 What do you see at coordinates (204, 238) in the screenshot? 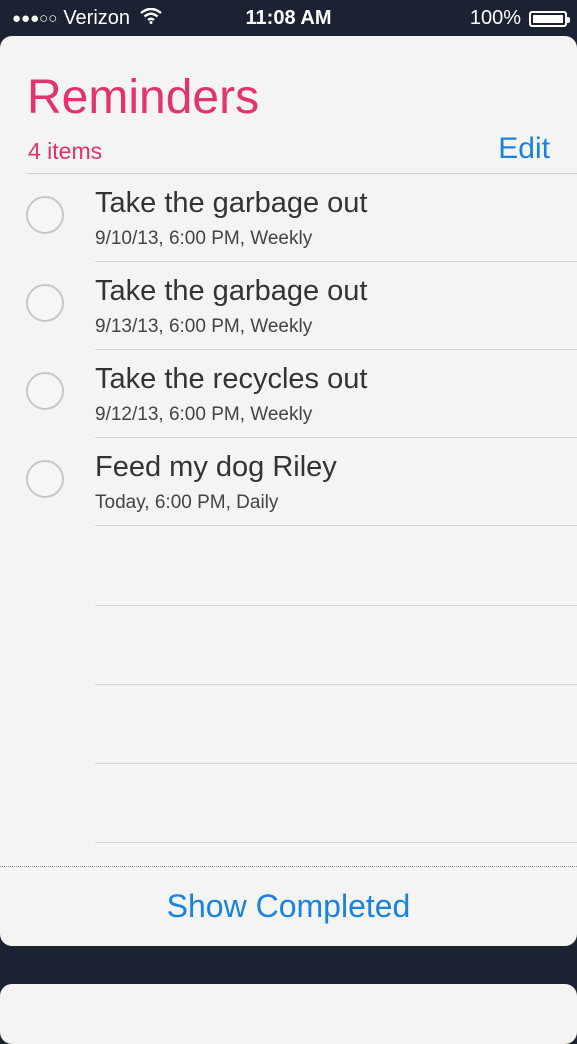
I see `reminder-due: 9/10/13, 6:00 PM, Weekly` at bounding box center [204, 238].